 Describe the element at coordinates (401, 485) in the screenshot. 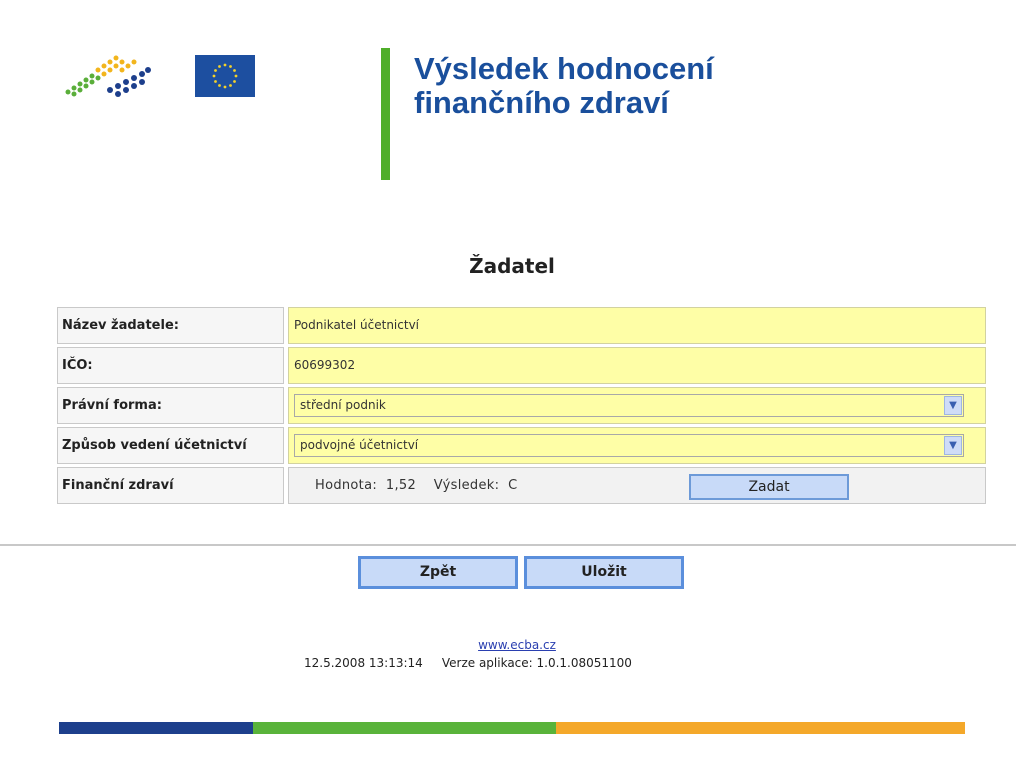

I see `hodnota-value: 1,52` at that location.